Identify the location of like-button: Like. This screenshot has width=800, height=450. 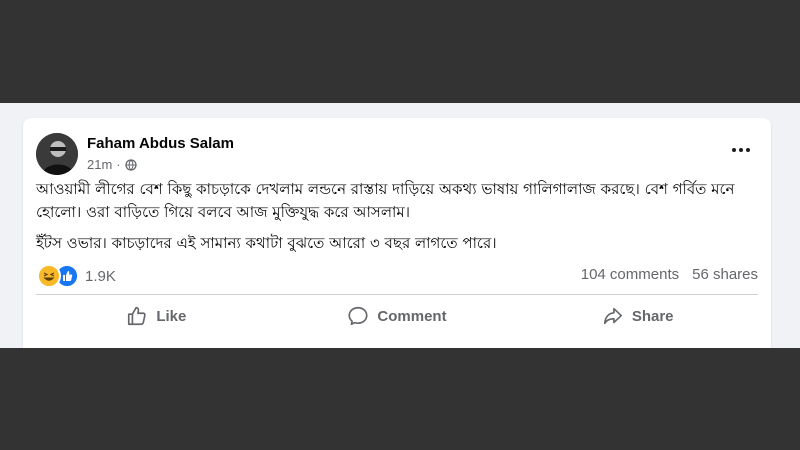
(156, 316).